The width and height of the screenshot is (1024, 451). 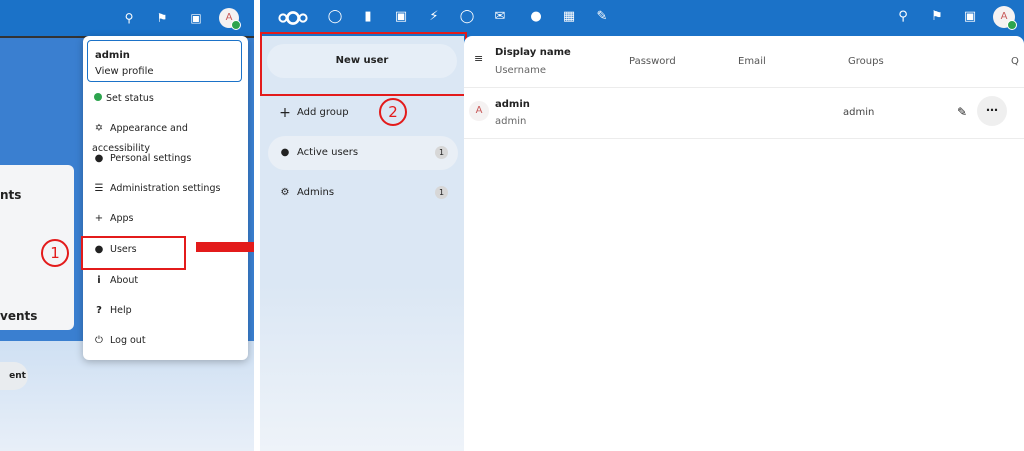 I want to click on menu-item-log-out: ⏻ Log out, so click(x=167, y=341).